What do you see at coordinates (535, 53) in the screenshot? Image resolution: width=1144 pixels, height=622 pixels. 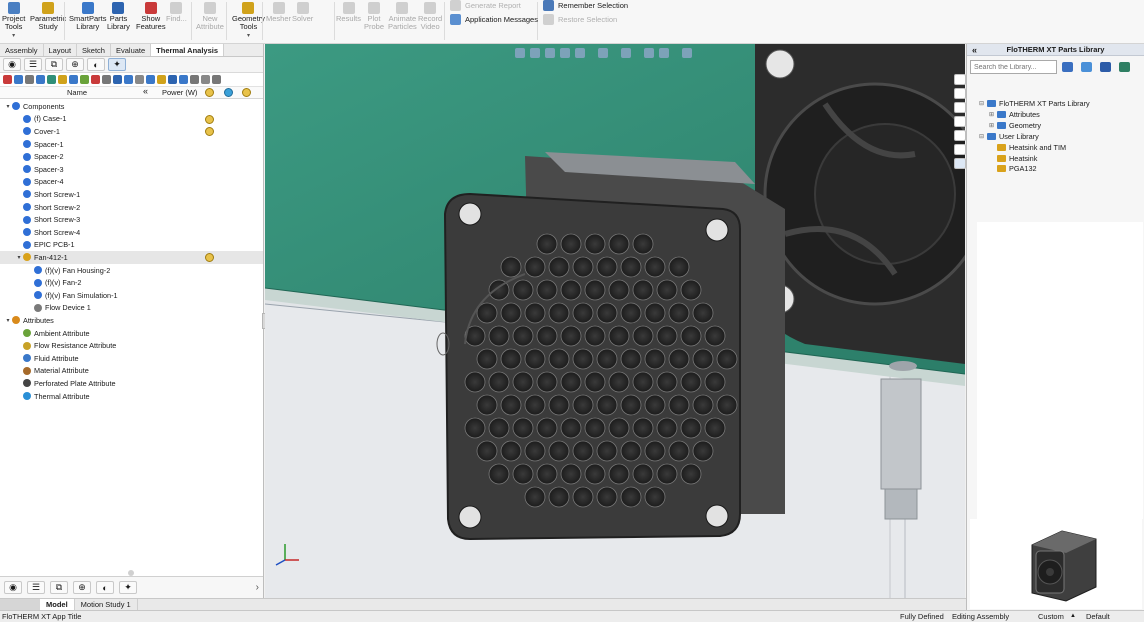 I see `zoom-to-area-icon` at bounding box center [535, 53].